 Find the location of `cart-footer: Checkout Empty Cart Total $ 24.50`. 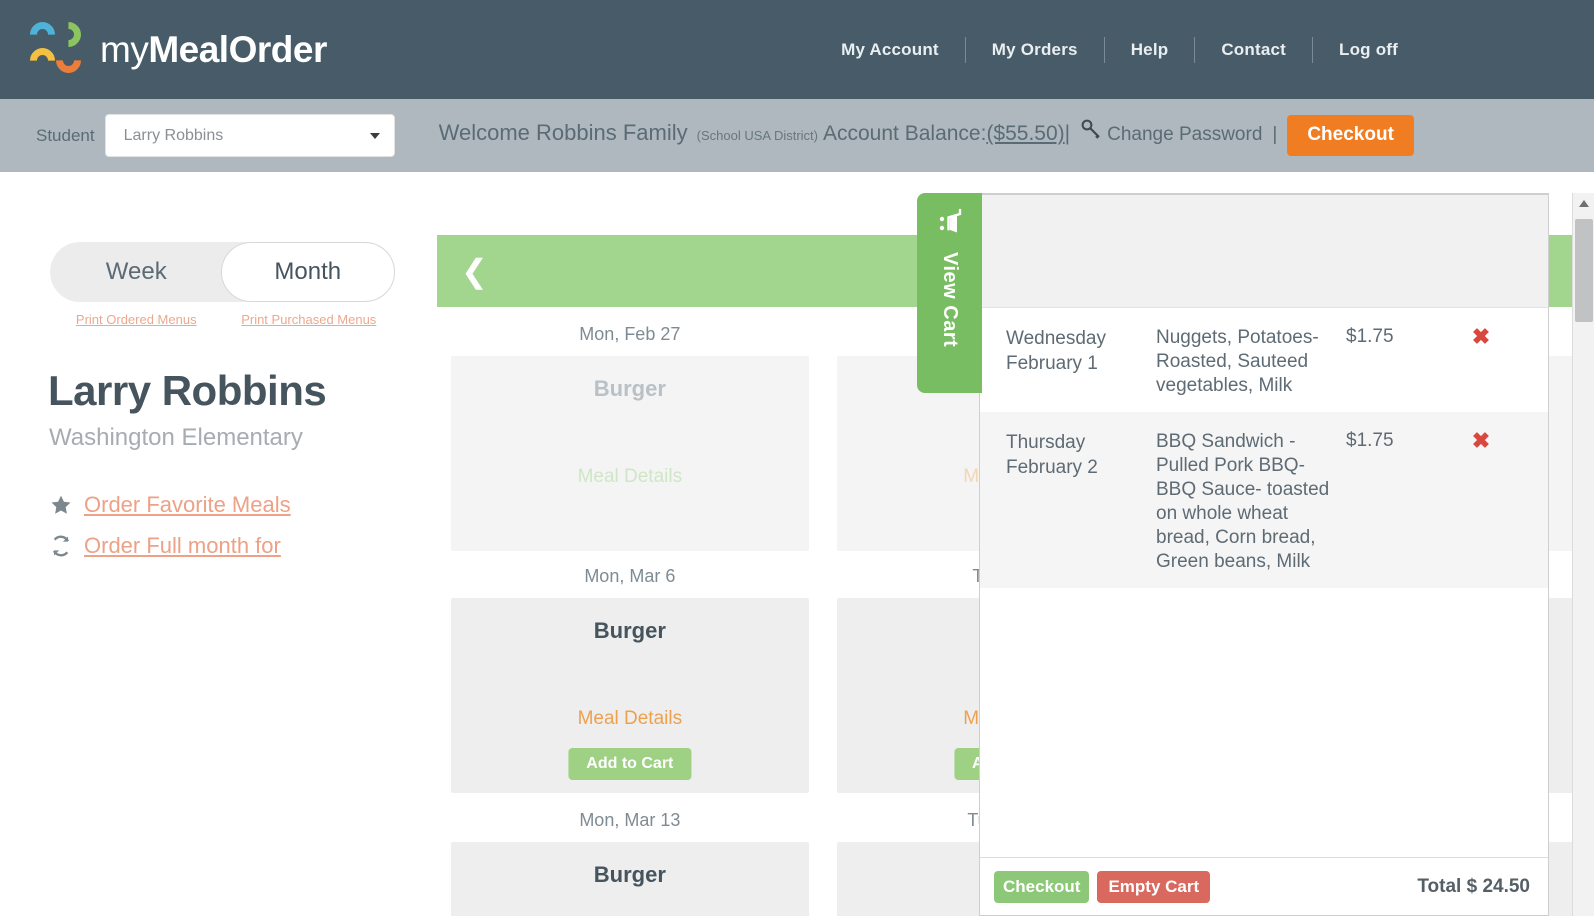

cart-footer: Checkout Empty Cart Total $ 24.50 is located at coordinates (1264, 886).